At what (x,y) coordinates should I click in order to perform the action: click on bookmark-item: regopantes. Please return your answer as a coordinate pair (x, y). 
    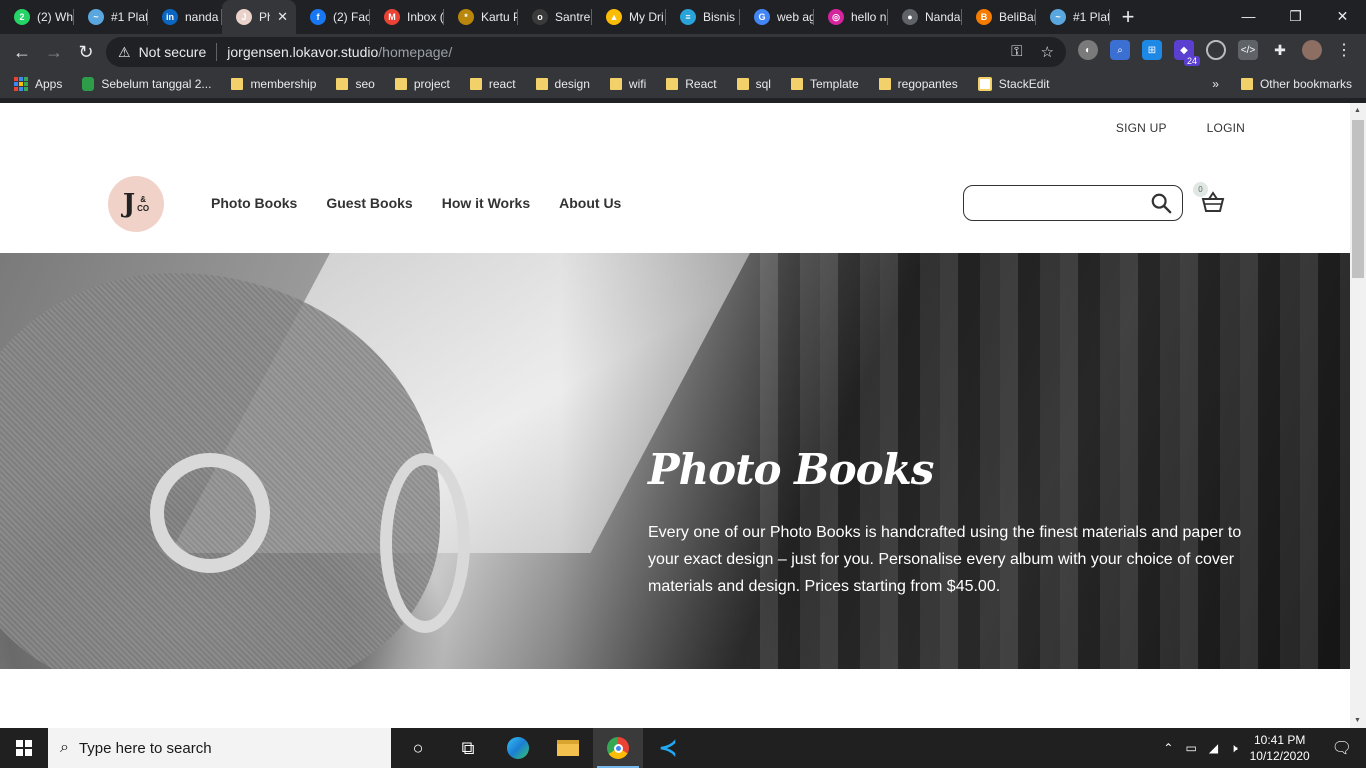
    Looking at the image, I should click on (918, 84).